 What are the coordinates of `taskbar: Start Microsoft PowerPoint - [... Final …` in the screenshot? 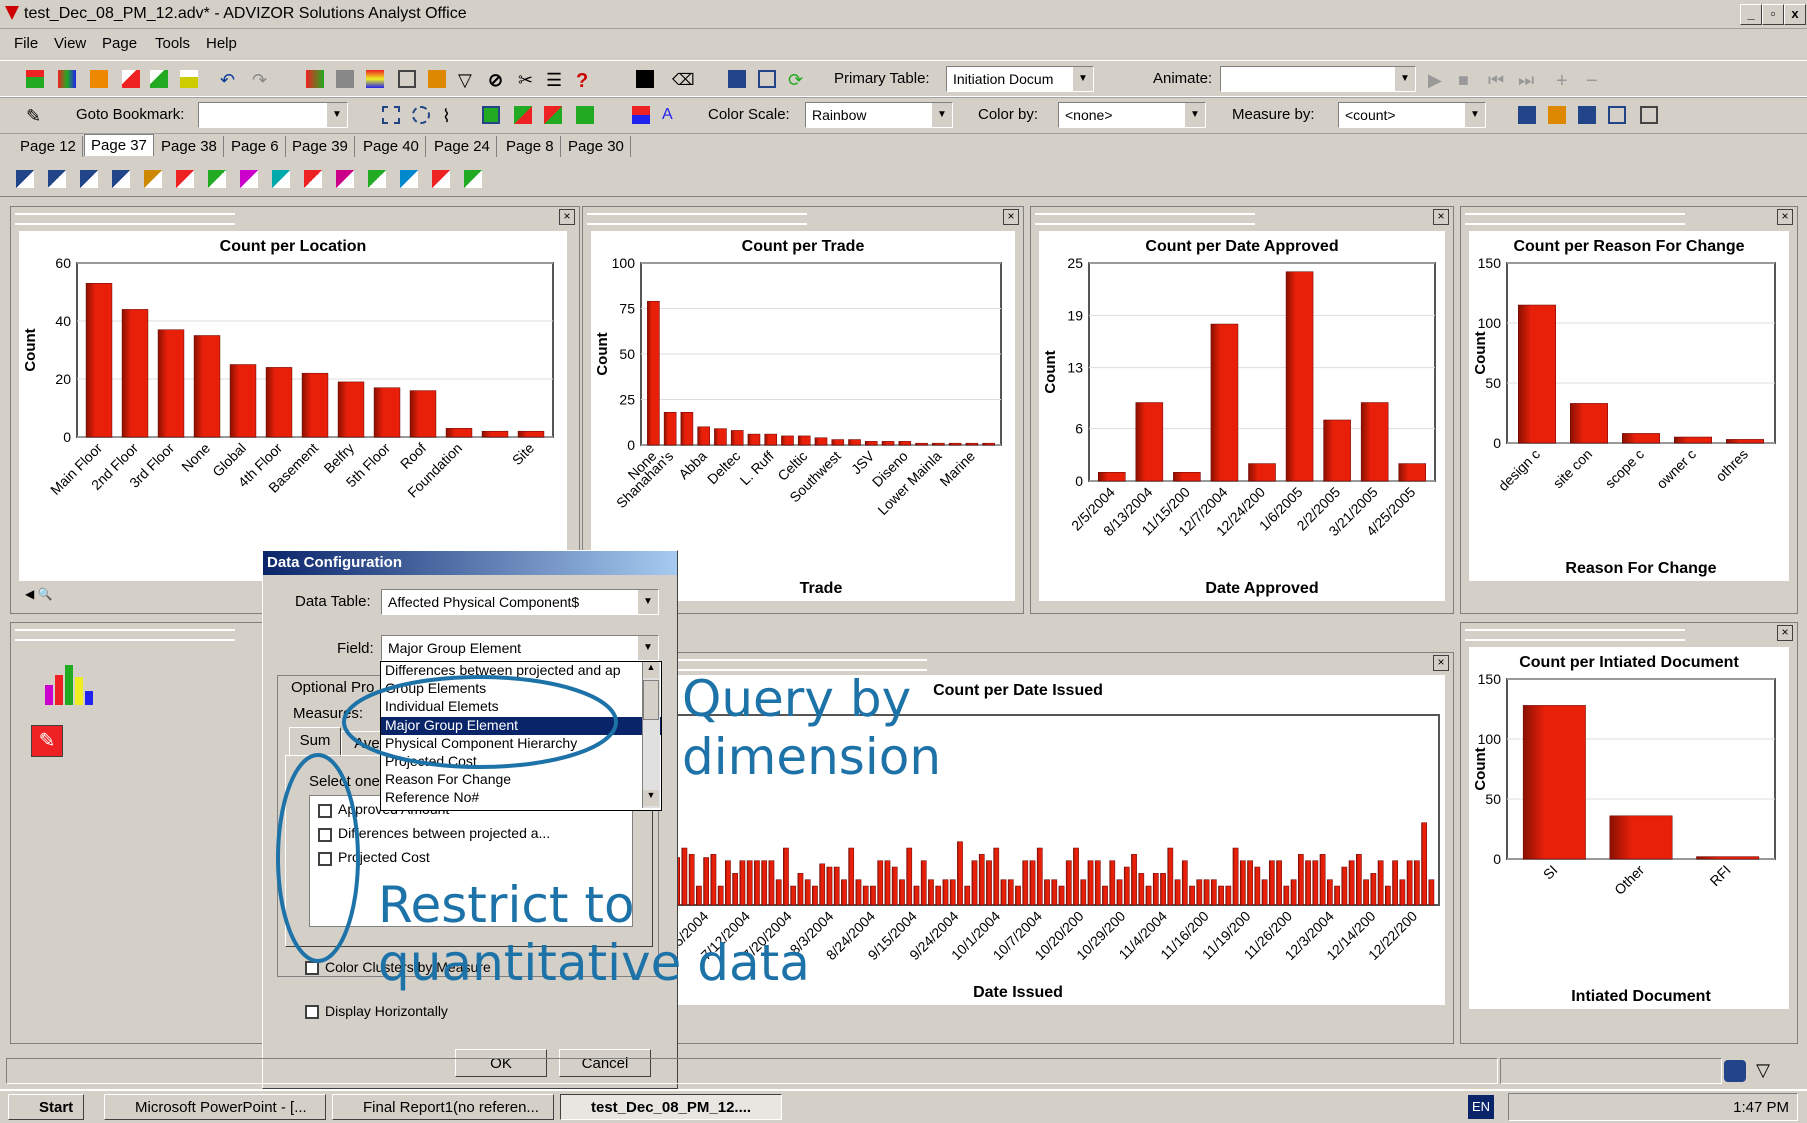 It's located at (903, 1106).